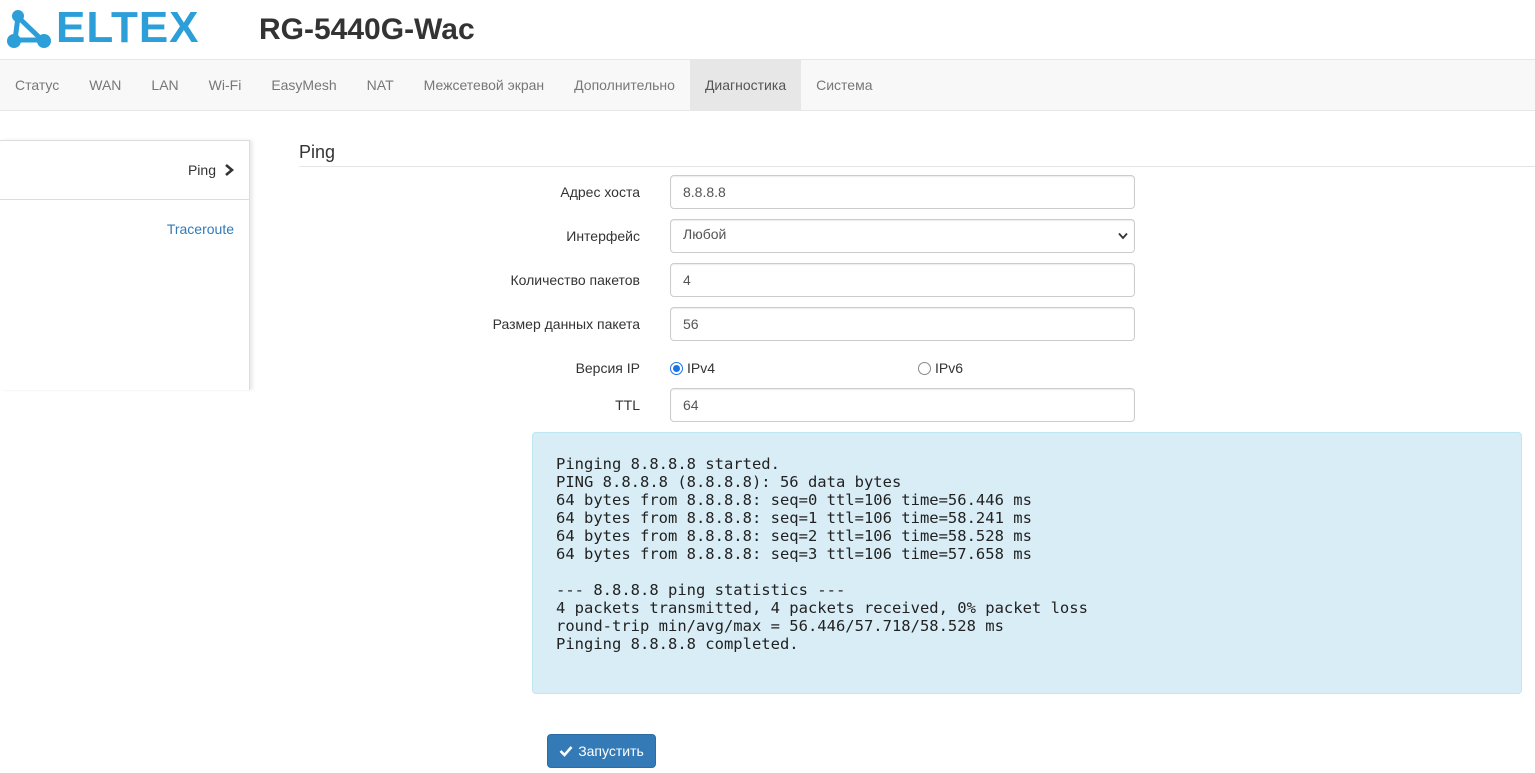 This screenshot has height=773, width=1535. Describe the element at coordinates (164, 85) in the screenshot. I see `nav-item-lan: LAN` at that location.